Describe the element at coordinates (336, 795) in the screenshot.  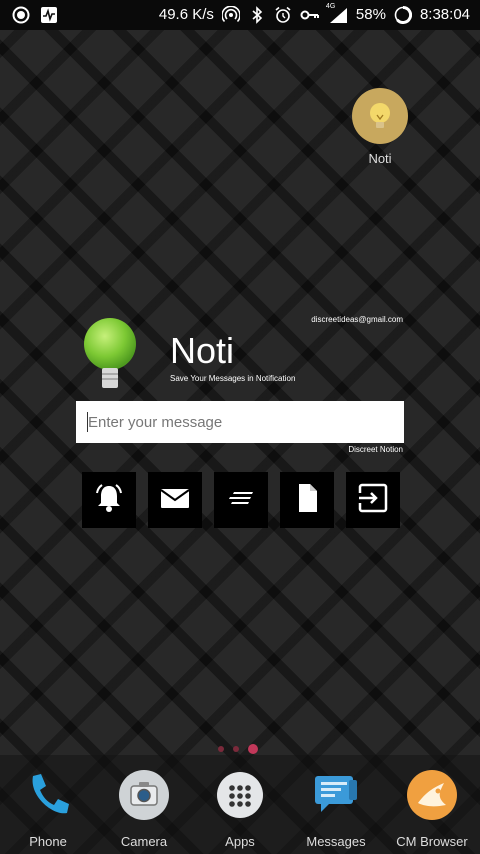
I see `messages-icon` at that location.